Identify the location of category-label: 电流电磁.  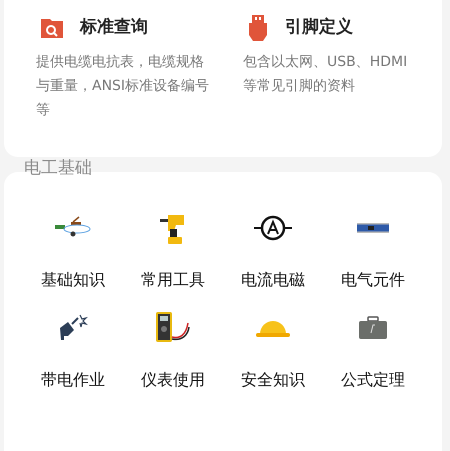
(273, 280).